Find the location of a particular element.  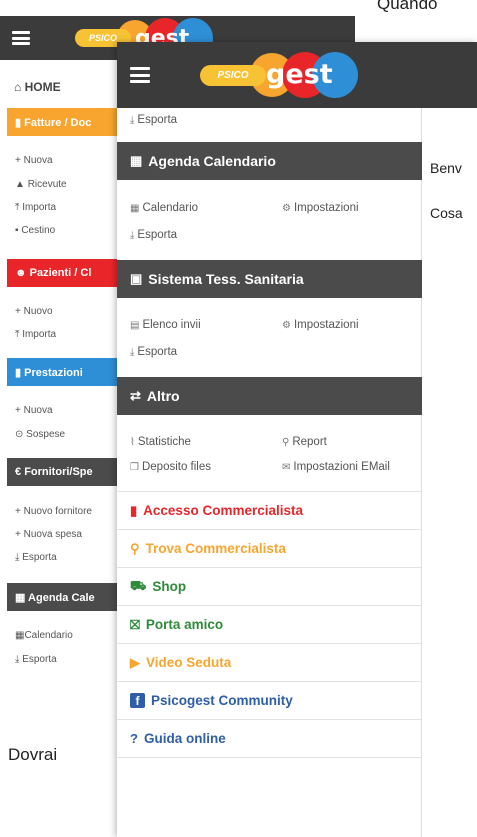

document-text-top: Quando is located at coordinates (407, 6).